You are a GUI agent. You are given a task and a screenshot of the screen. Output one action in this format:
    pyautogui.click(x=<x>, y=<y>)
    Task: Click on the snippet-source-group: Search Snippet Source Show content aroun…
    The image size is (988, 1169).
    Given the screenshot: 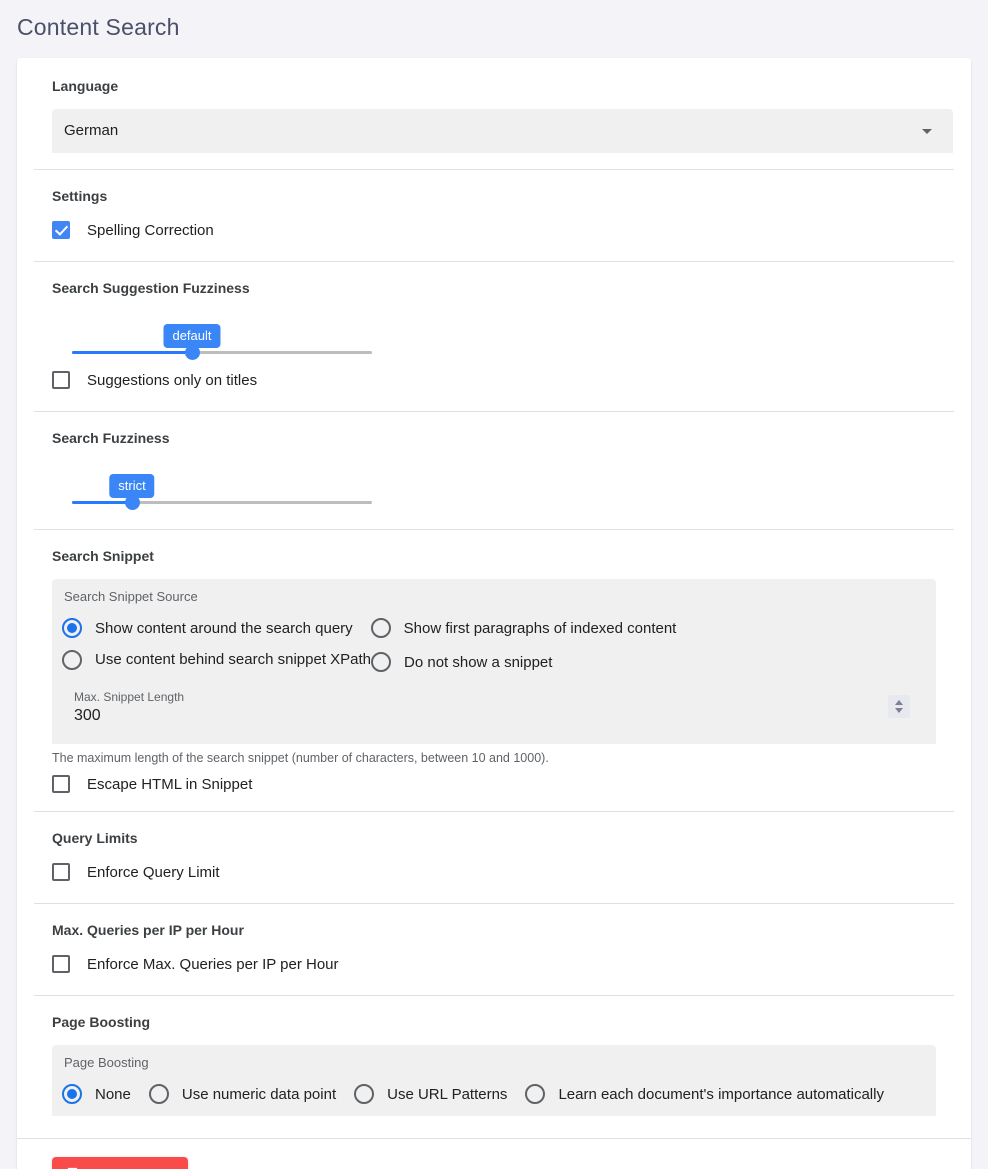 What is the action you would take?
    pyautogui.click(x=494, y=661)
    